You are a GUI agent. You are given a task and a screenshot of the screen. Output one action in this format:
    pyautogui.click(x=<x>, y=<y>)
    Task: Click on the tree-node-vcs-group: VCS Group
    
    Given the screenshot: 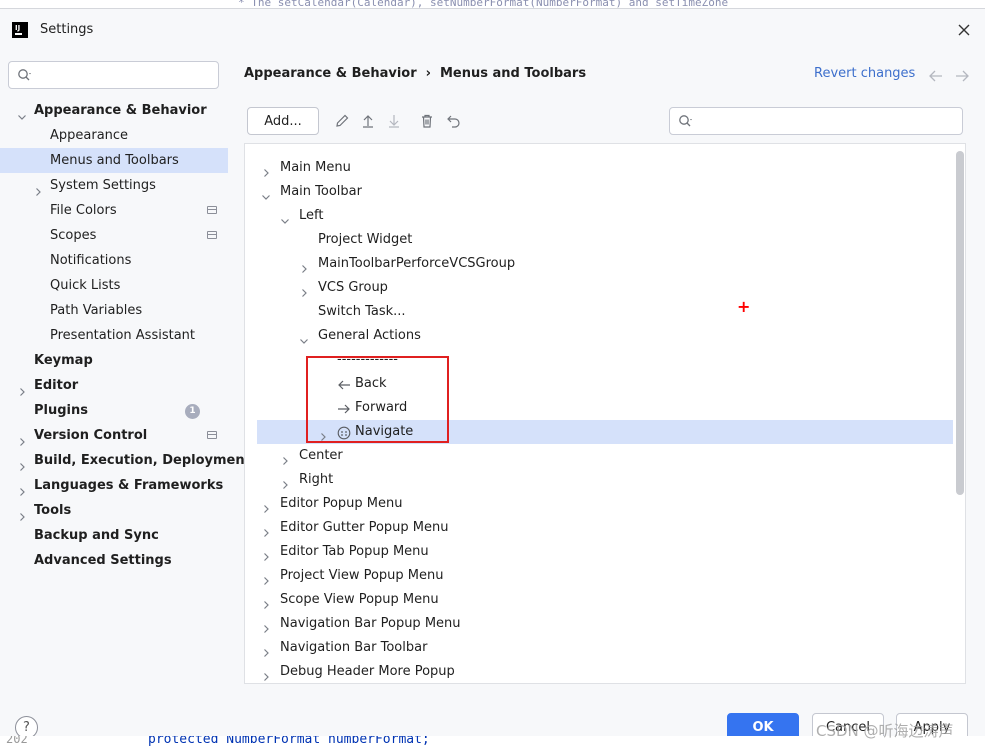 What is the action you would take?
    pyautogui.click(x=600, y=288)
    